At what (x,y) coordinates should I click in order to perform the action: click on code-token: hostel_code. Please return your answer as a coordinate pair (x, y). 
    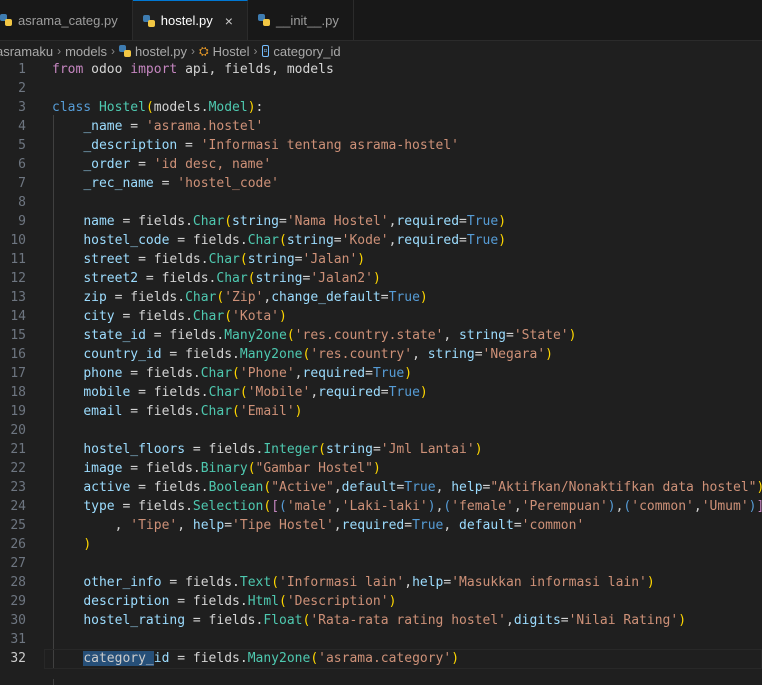
    Looking at the image, I should click on (126, 240).